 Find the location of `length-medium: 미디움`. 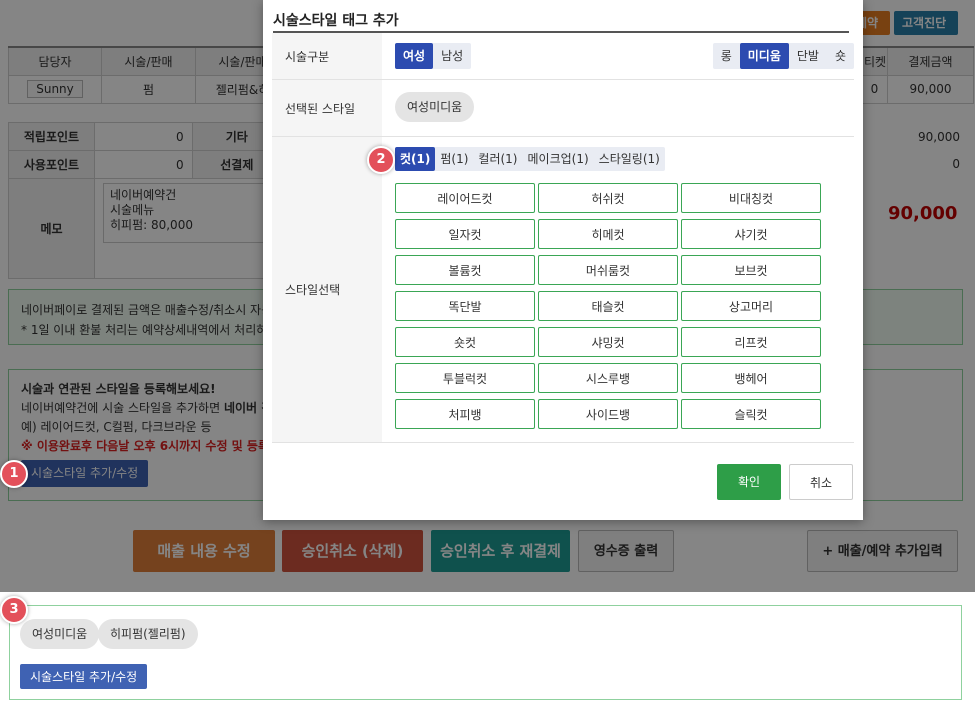

length-medium: 미디움 is located at coordinates (764, 56).